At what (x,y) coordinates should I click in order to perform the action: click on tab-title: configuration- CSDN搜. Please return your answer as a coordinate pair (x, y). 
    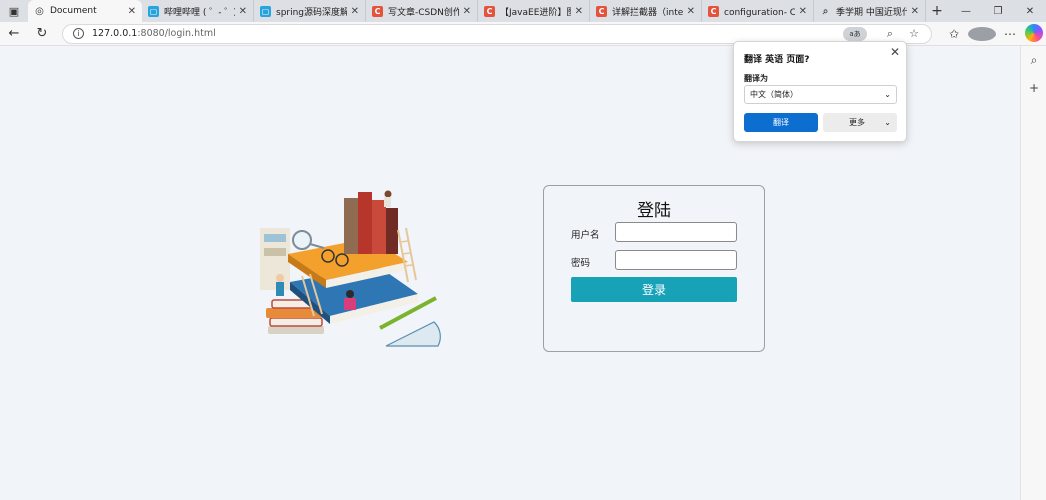
    Looking at the image, I should click on (759, 12).